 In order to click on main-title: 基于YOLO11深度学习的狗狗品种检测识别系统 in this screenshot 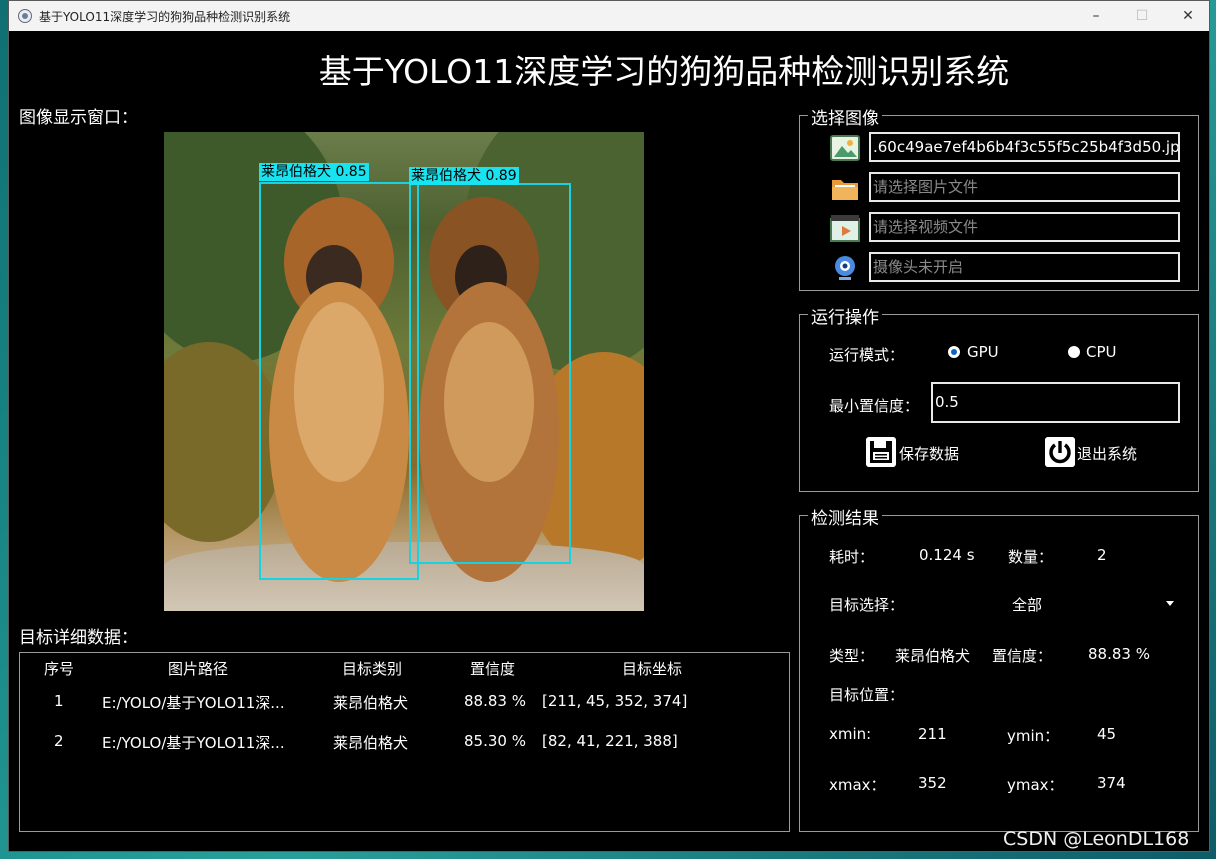, I will do `click(664, 71)`.